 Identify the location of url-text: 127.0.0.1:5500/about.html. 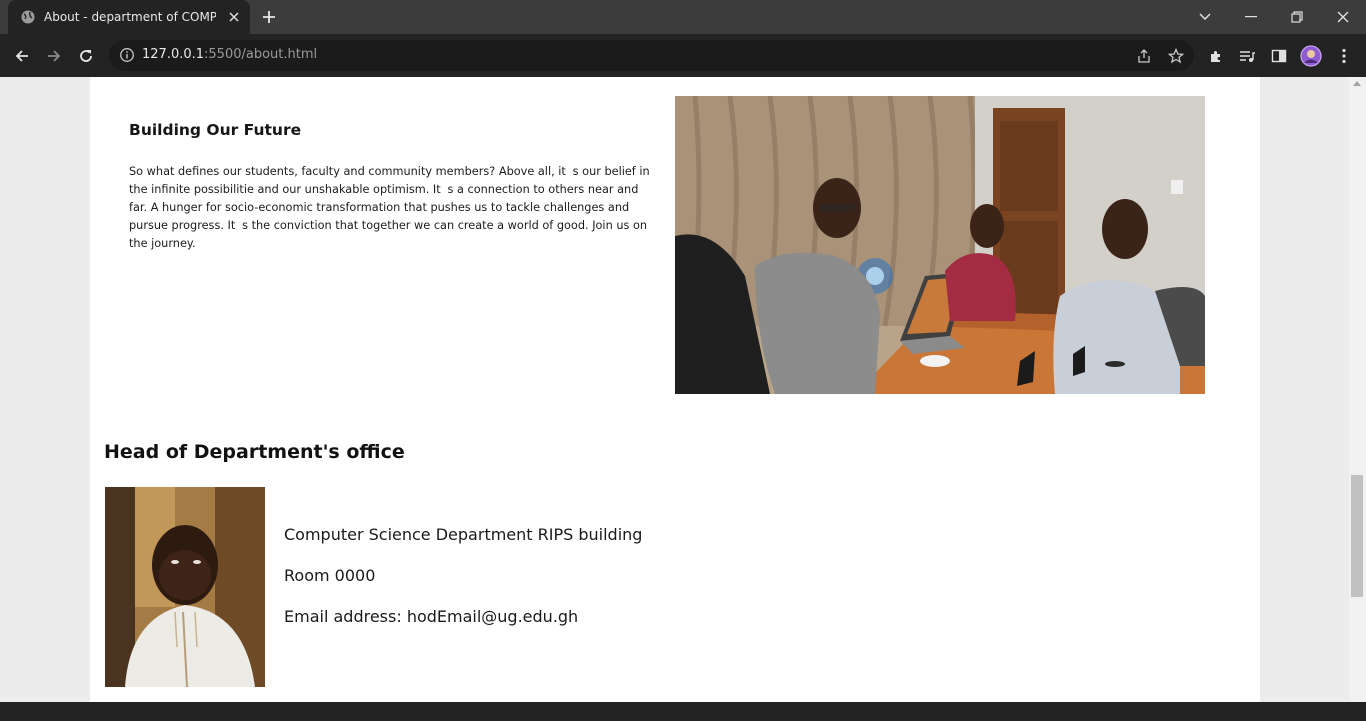
(229, 54).